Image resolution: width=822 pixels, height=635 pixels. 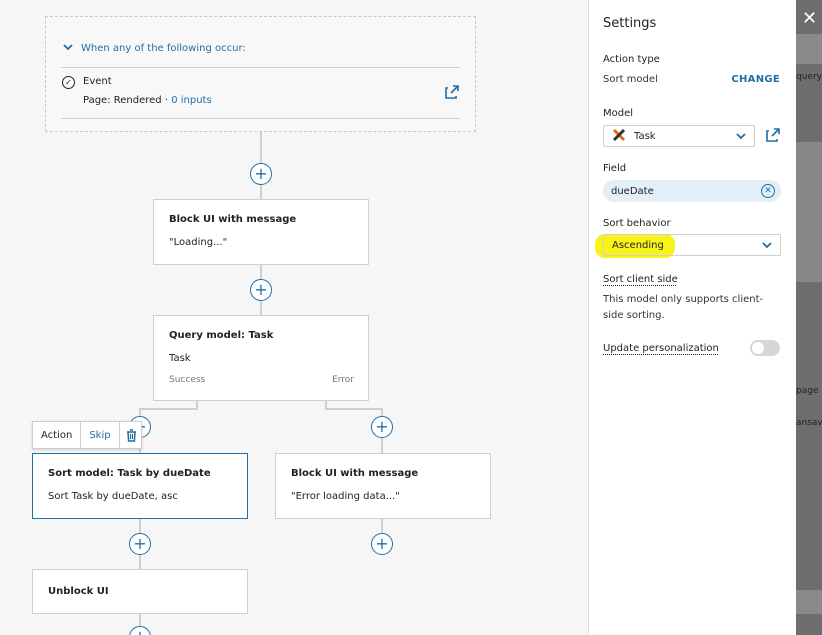 I want to click on field-chip: dueDate ✕, so click(x=692, y=191).